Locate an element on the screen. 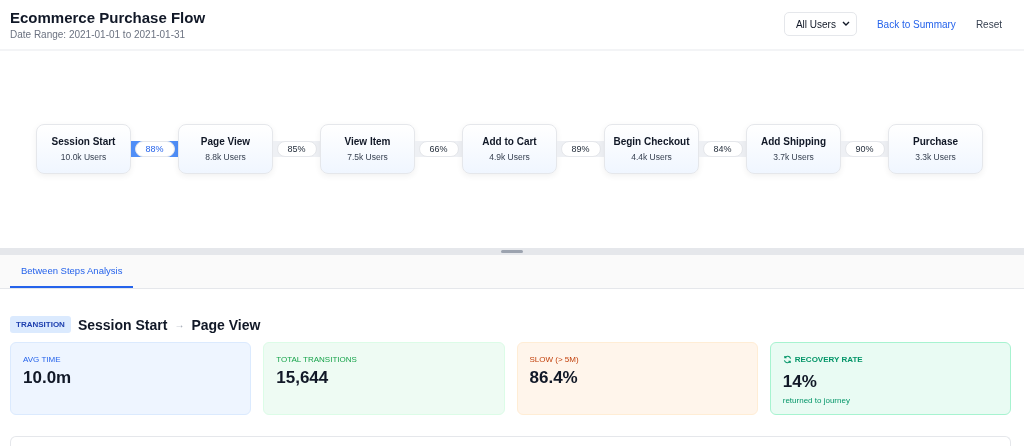  stat-note: returned to journey is located at coordinates (816, 401).